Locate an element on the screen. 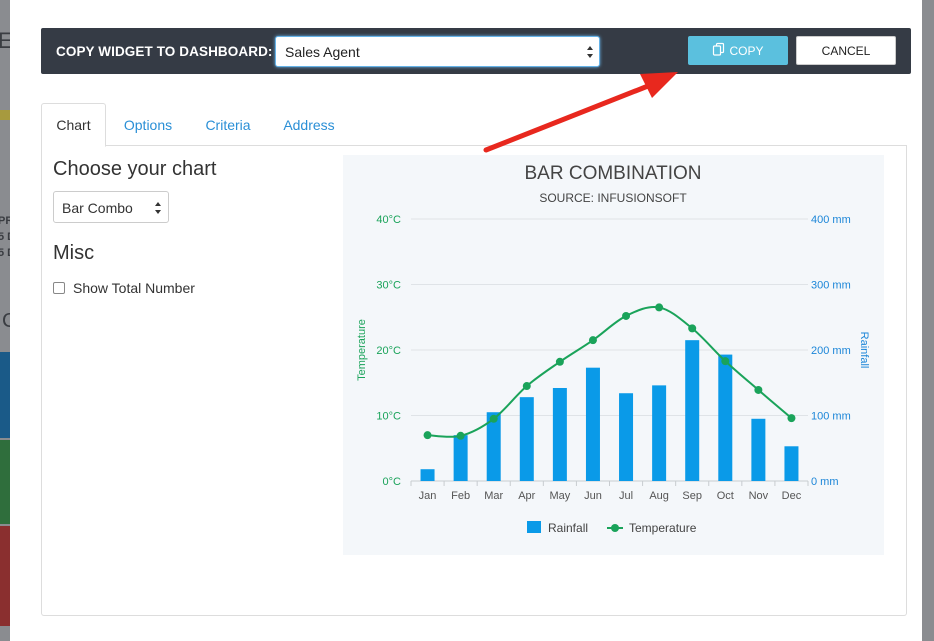 This screenshot has height=641, width=934. choose-chart-heading: Choose your chart is located at coordinates (135, 169).